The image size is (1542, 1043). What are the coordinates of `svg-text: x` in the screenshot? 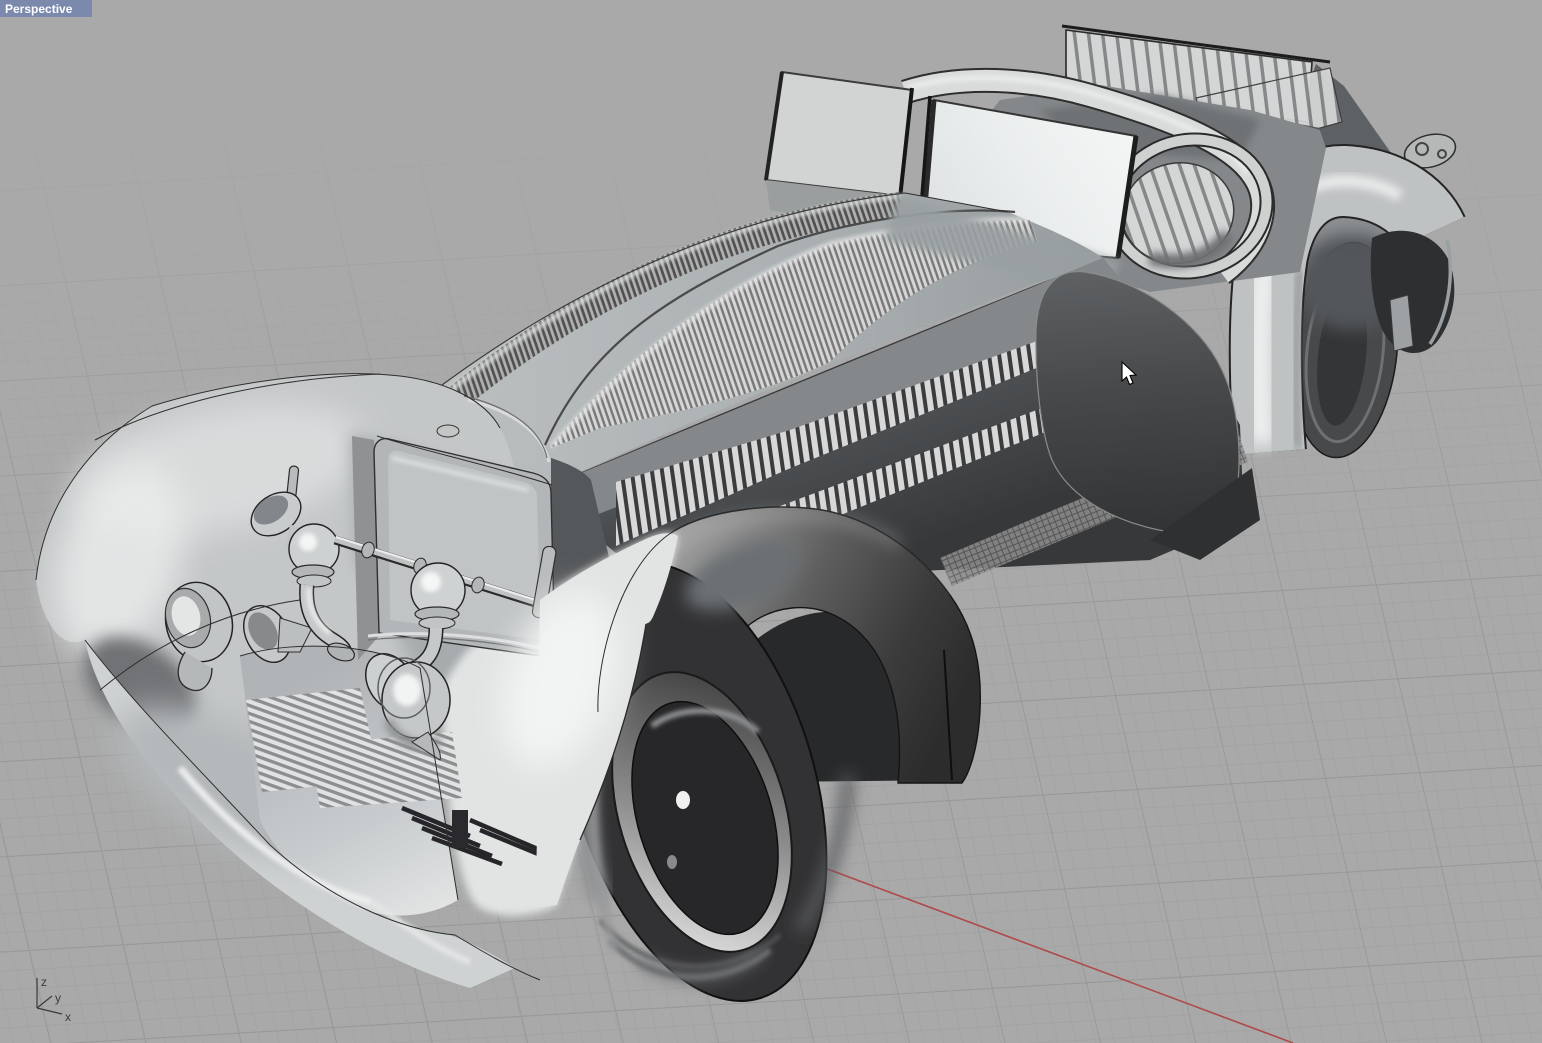 It's located at (68, 1017).